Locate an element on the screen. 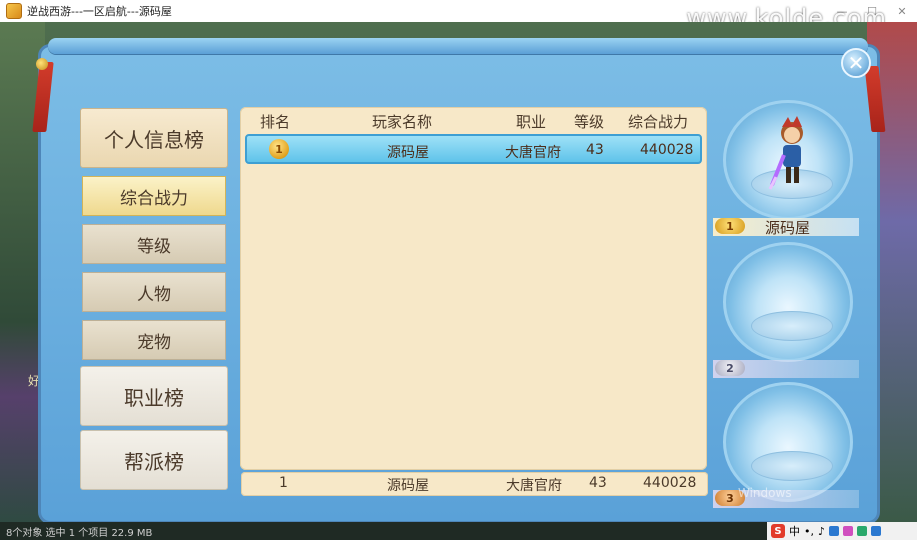 Image resolution: width=917 pixels, height=540 pixels. podium-first is located at coordinates (788, 160).